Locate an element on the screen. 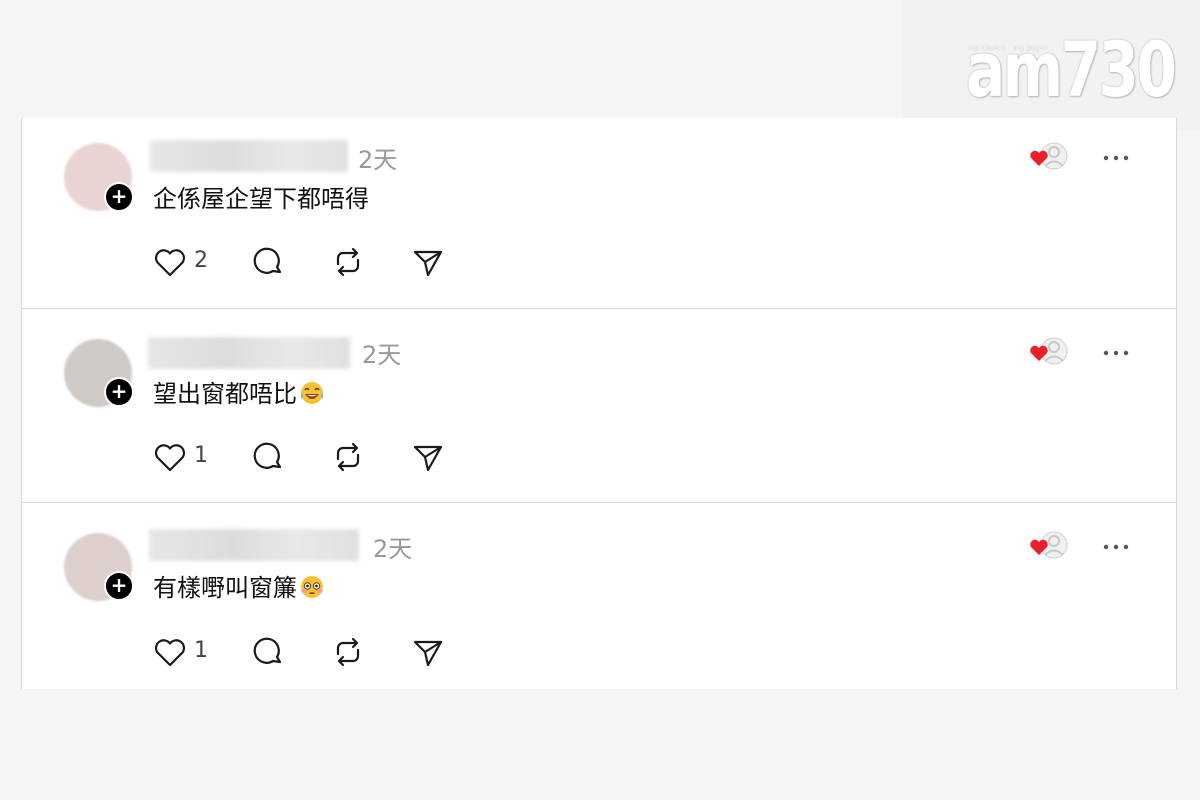 The image size is (1200, 800). laughing-tears-emoji-icon is located at coordinates (312, 393).